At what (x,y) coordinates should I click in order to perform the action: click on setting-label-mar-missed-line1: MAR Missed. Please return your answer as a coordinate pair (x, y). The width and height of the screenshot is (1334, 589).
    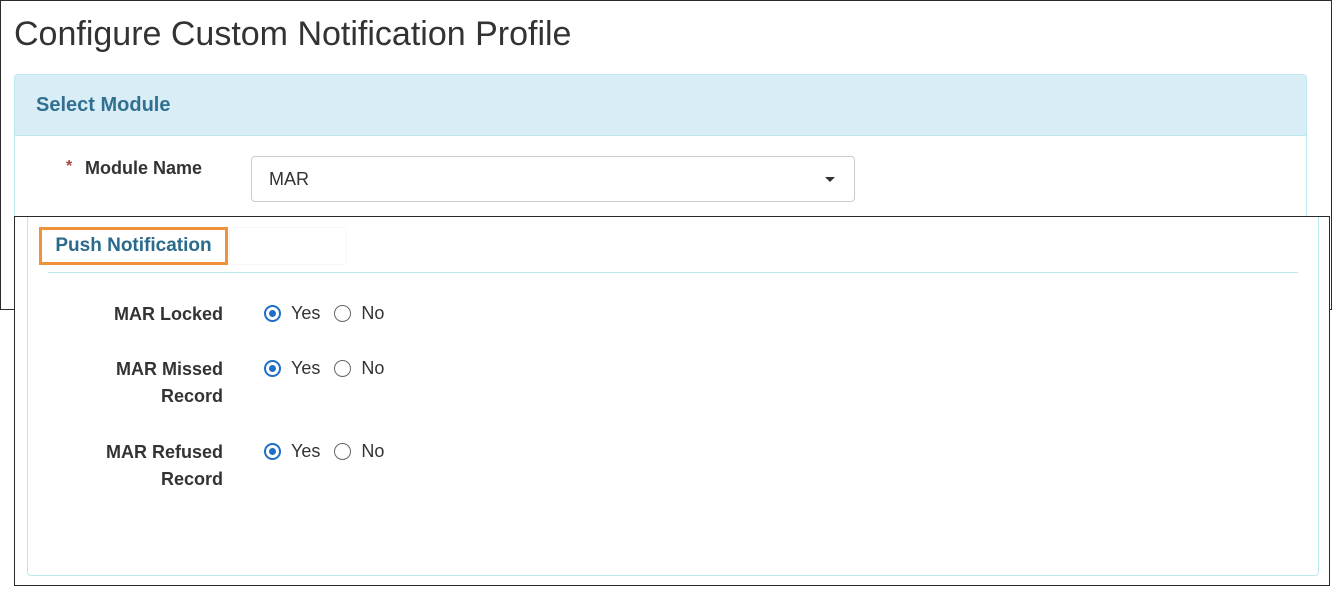
    Looking at the image, I should click on (169, 369).